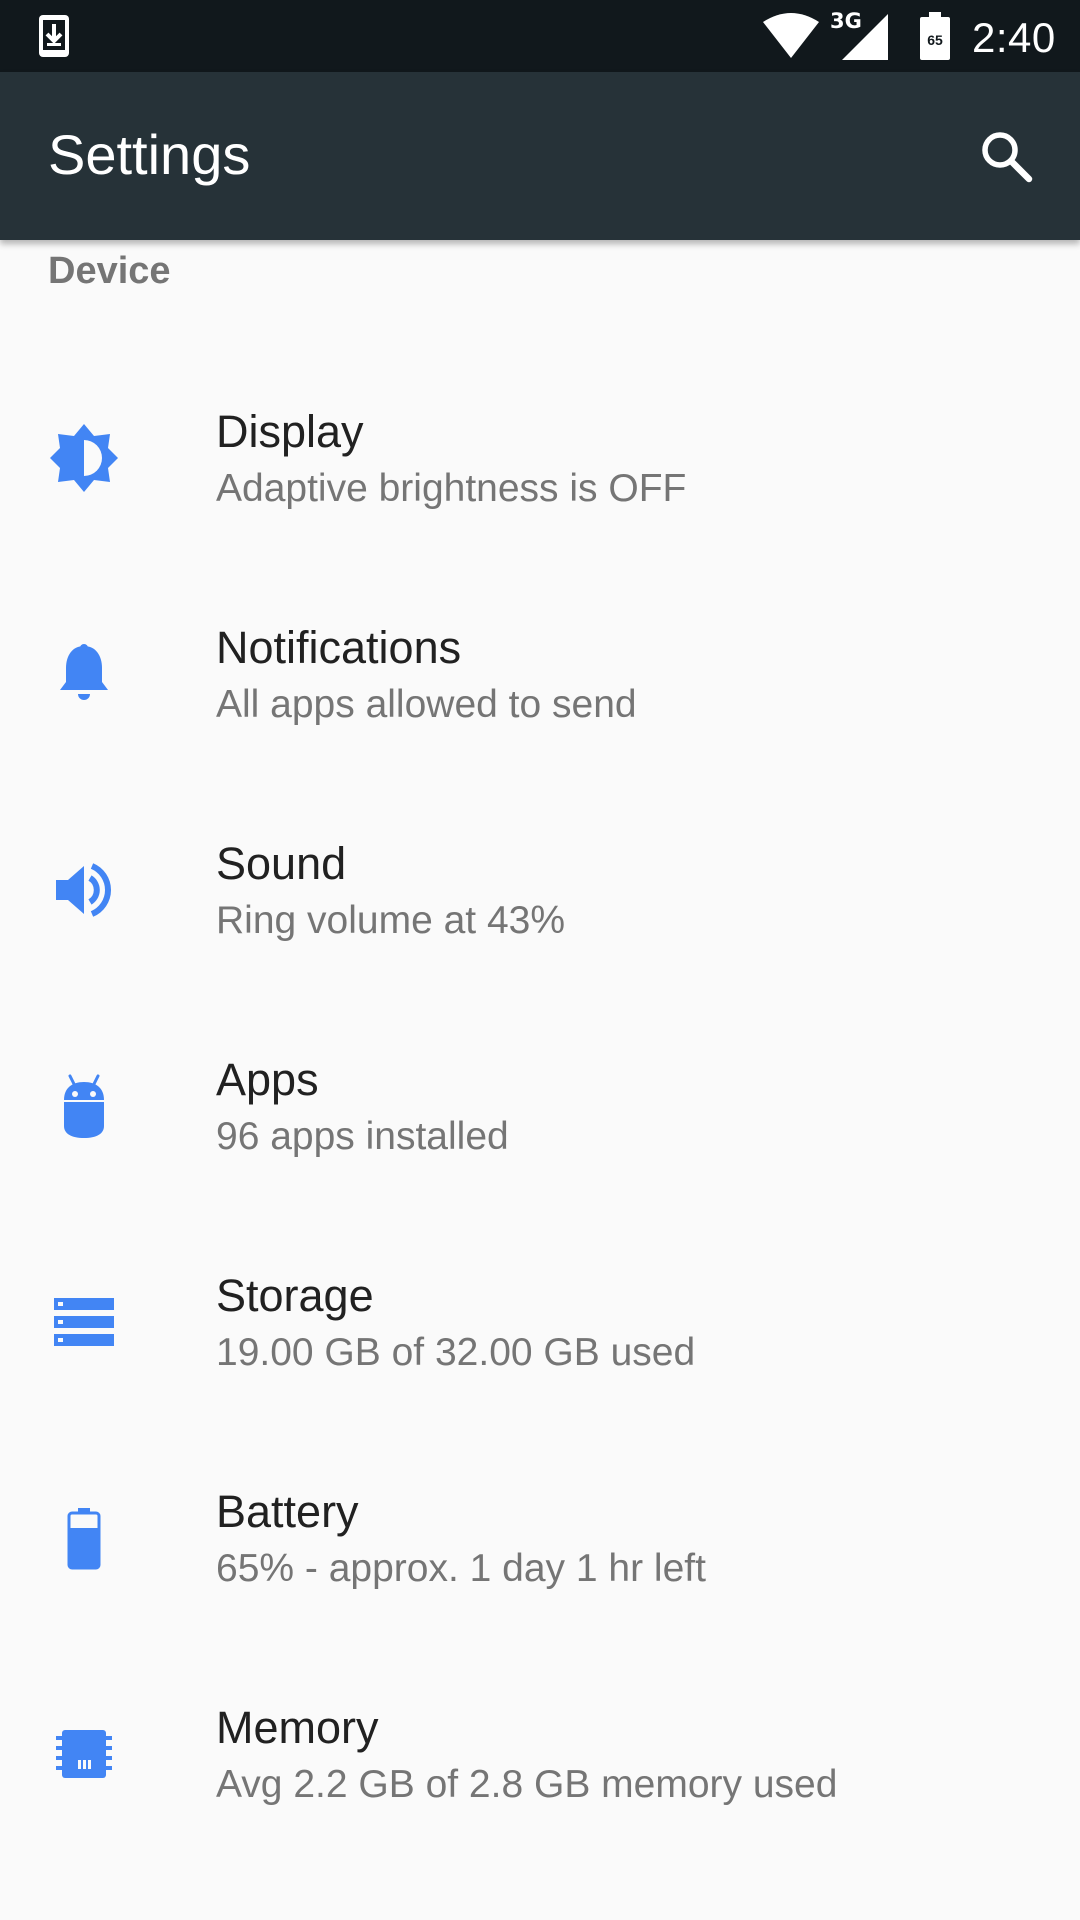  What do you see at coordinates (1014, 37) in the screenshot?
I see `clock: 2:40` at bounding box center [1014, 37].